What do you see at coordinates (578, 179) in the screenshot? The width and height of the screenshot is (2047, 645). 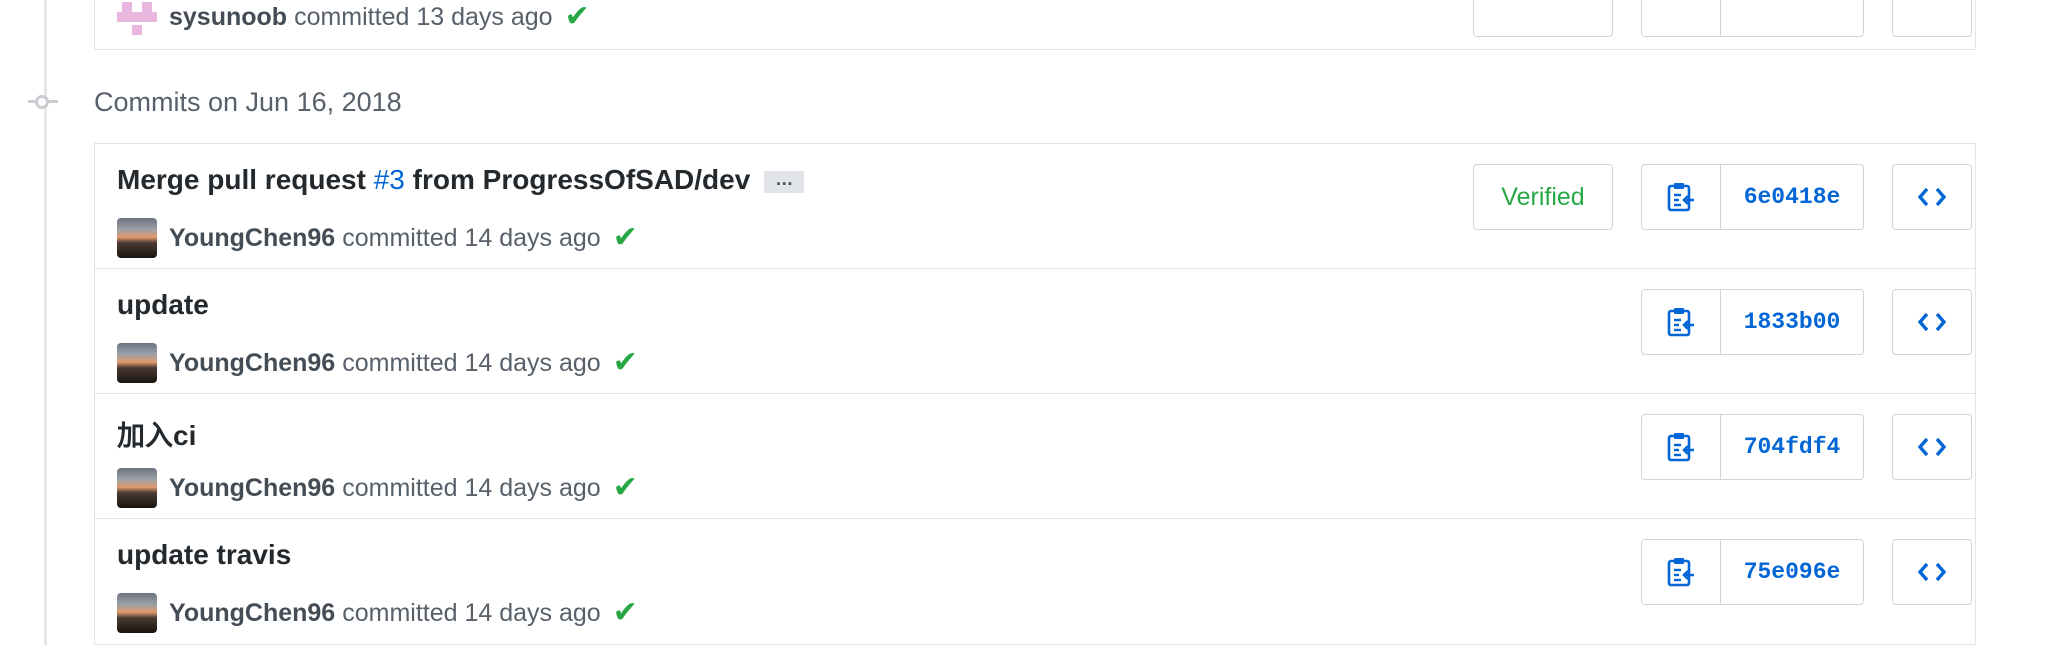 I see `commit-message-suffix: from ProgressOfSAD/dev` at bounding box center [578, 179].